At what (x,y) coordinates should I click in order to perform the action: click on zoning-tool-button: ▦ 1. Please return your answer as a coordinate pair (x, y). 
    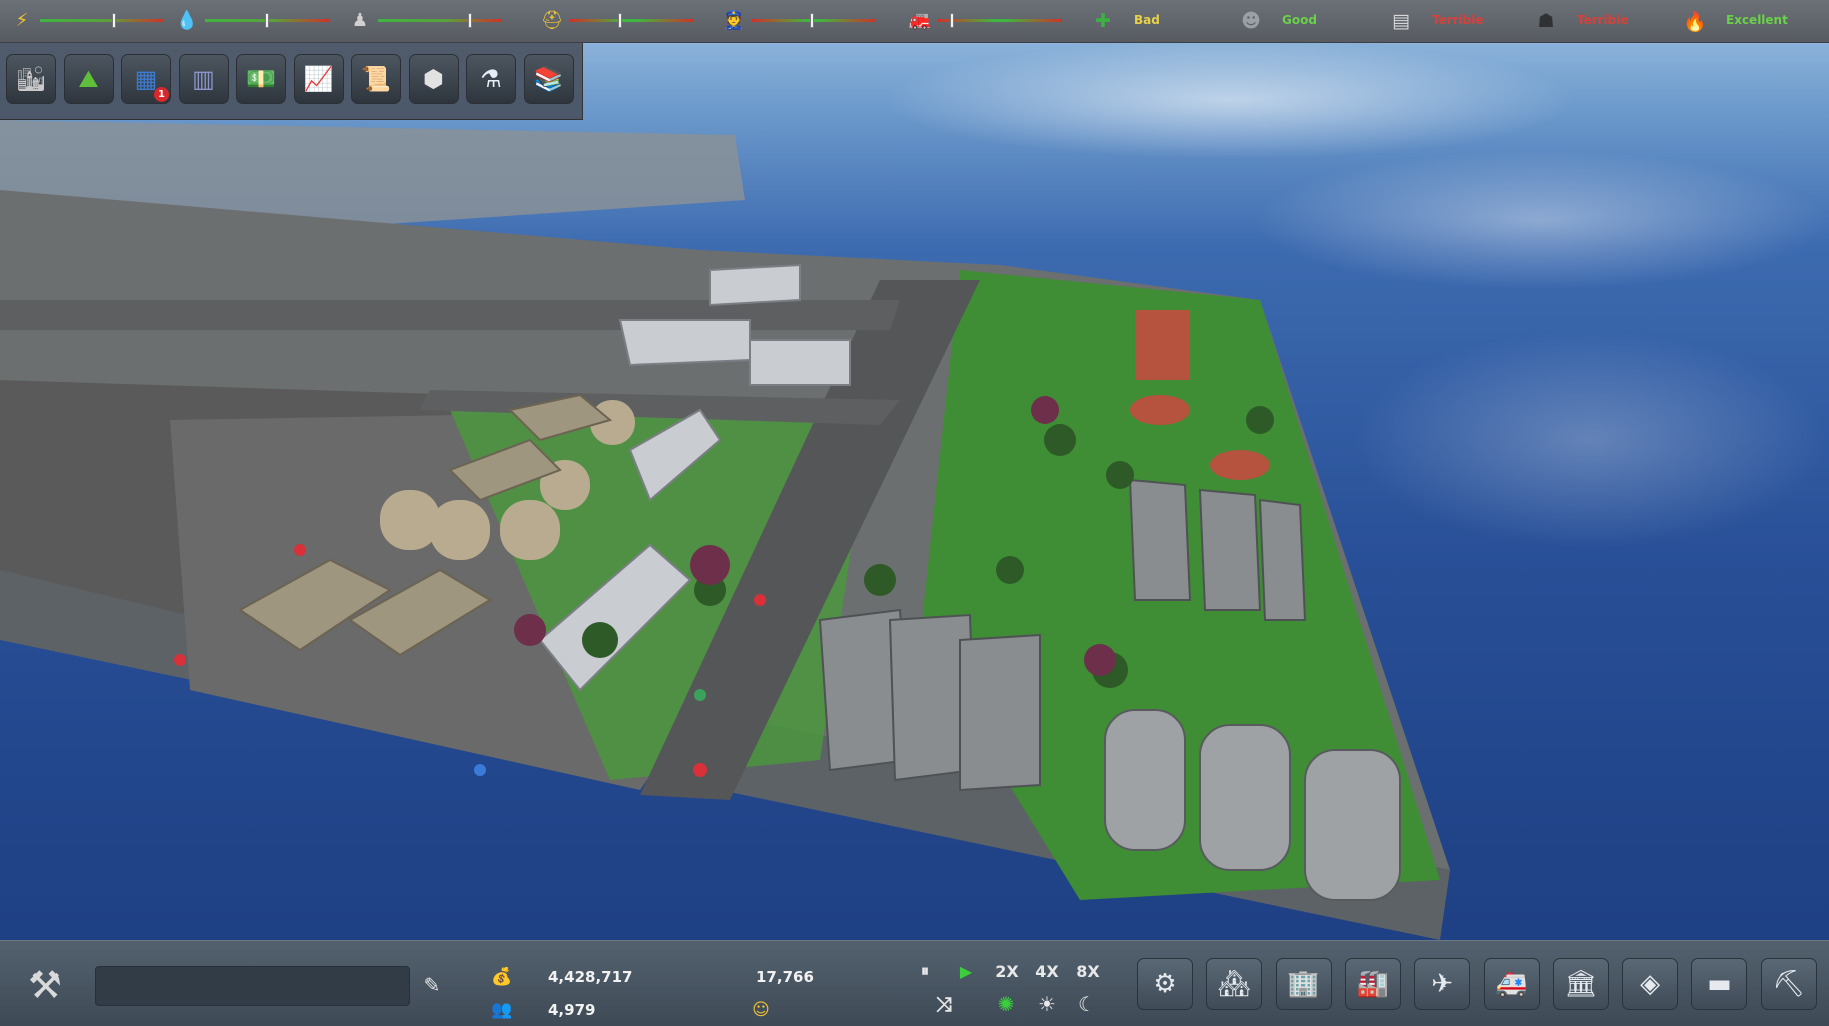
    Looking at the image, I should click on (146, 79).